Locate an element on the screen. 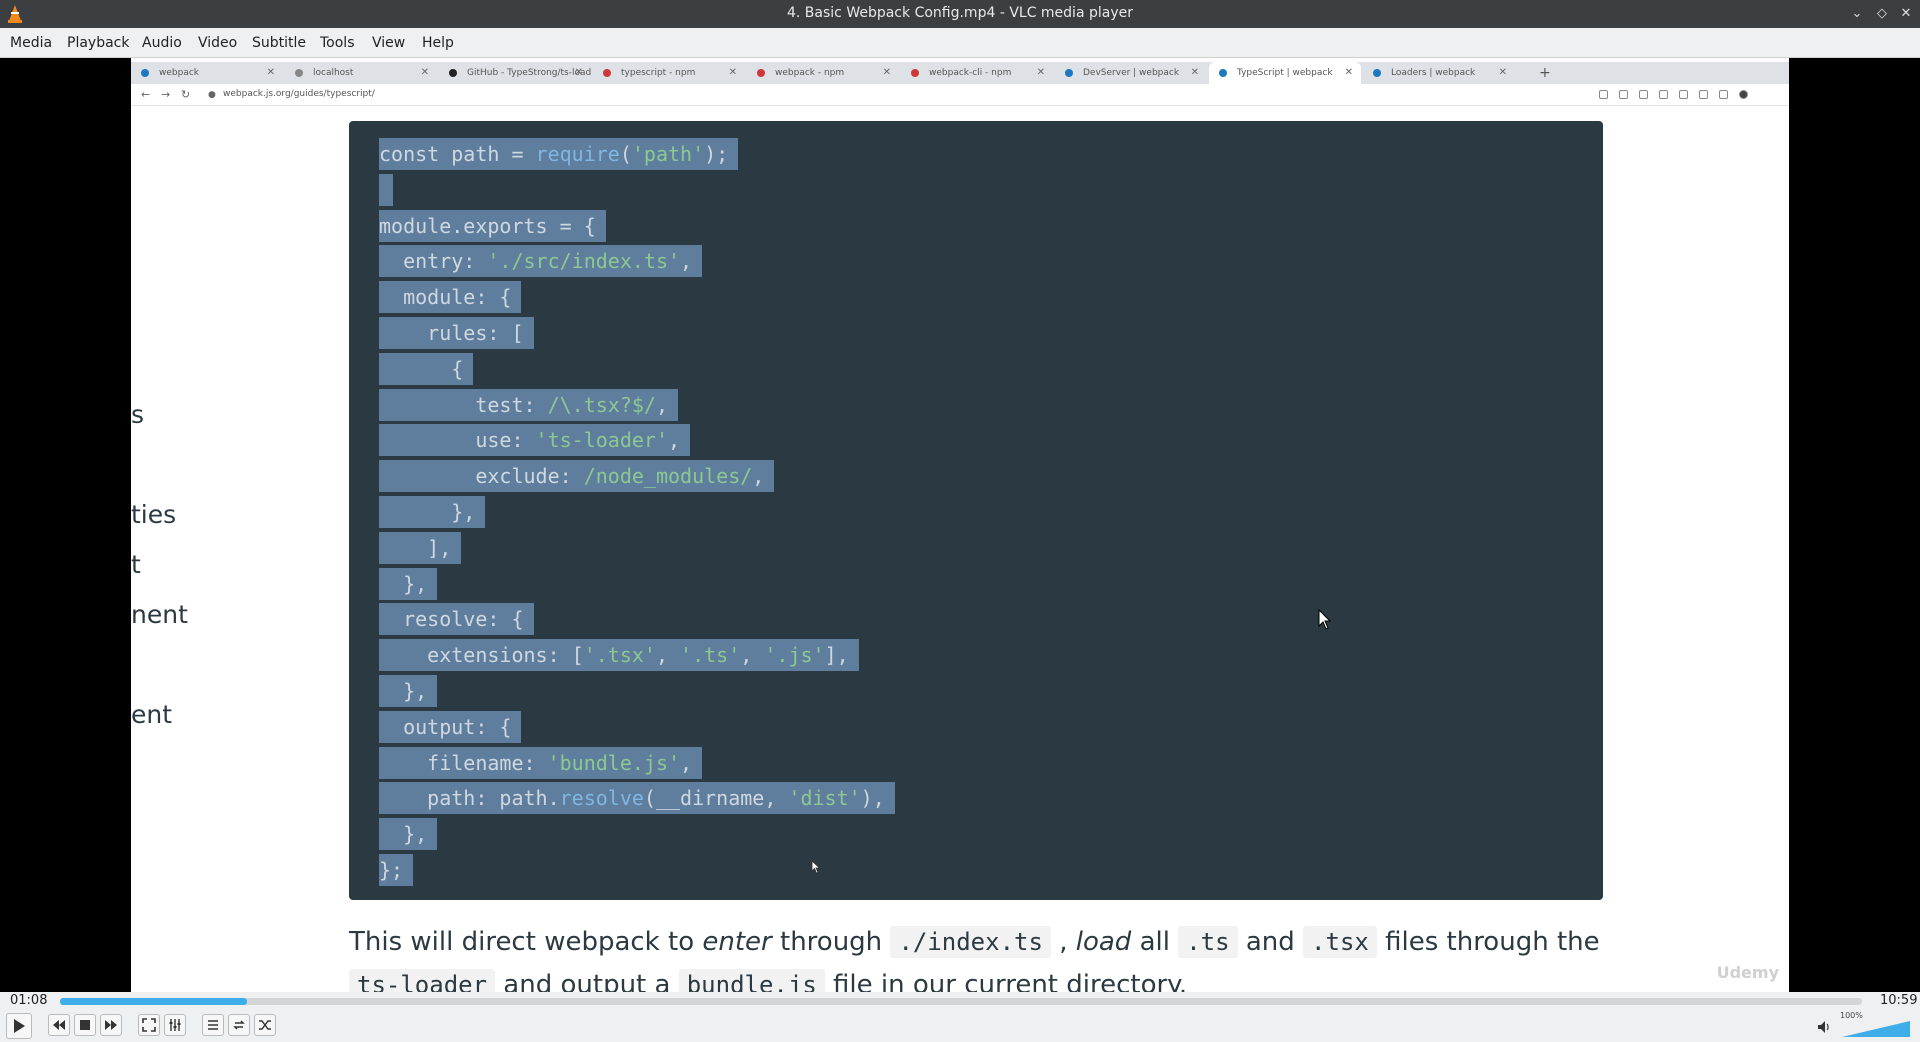 This screenshot has height=1042, width=1920. code-selection: const path = require('path'); is located at coordinates (559, 154).